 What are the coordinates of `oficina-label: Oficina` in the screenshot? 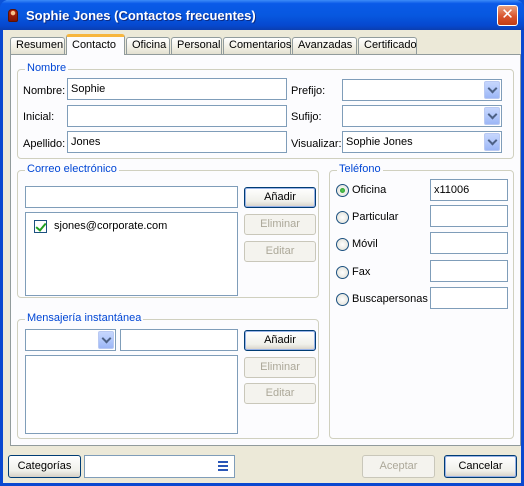 It's located at (369, 190).